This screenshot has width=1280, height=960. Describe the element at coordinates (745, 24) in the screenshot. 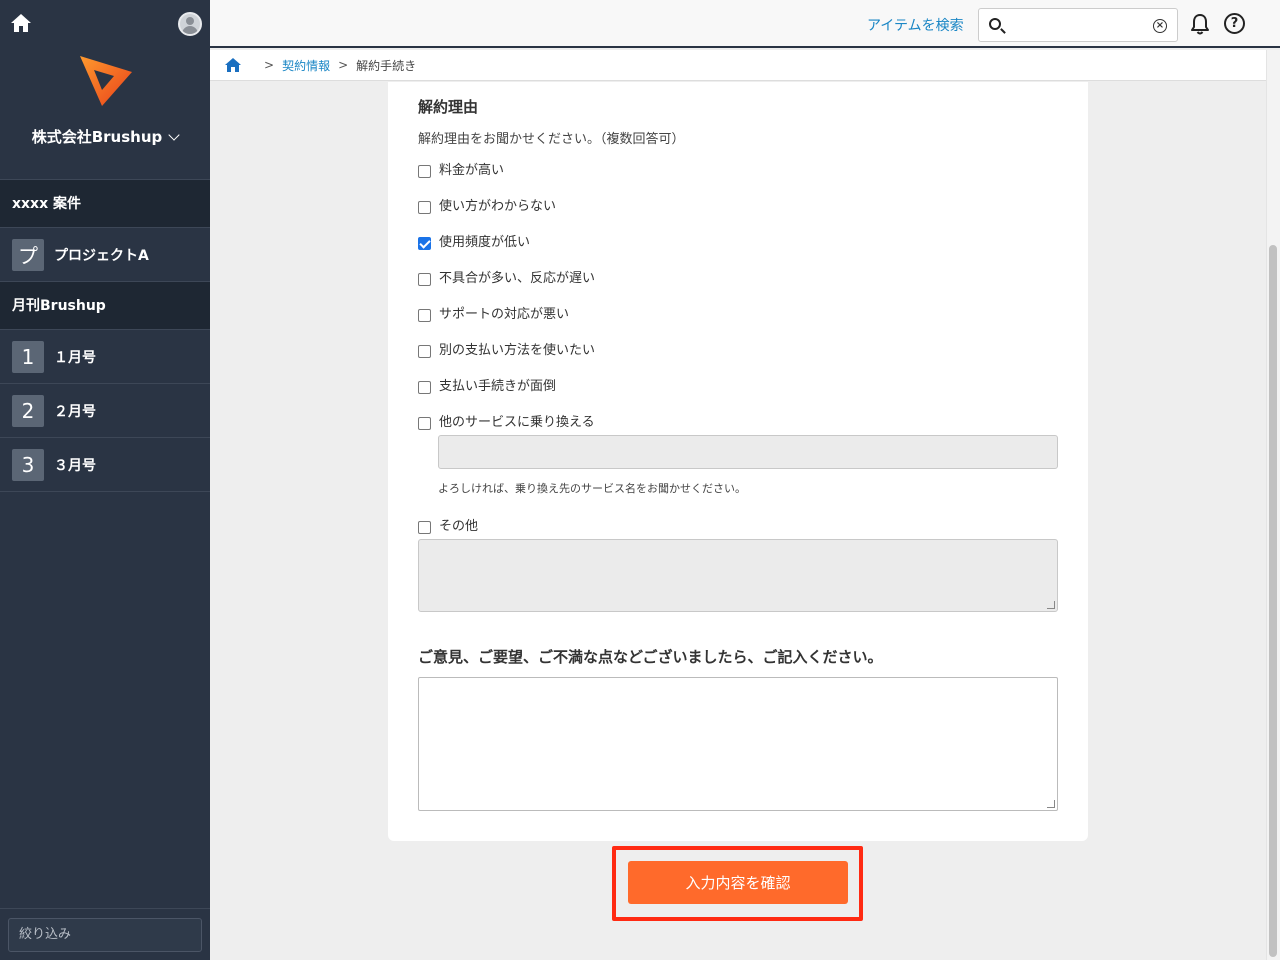

I see `top-bar: アイテムを検索 × ?` at that location.